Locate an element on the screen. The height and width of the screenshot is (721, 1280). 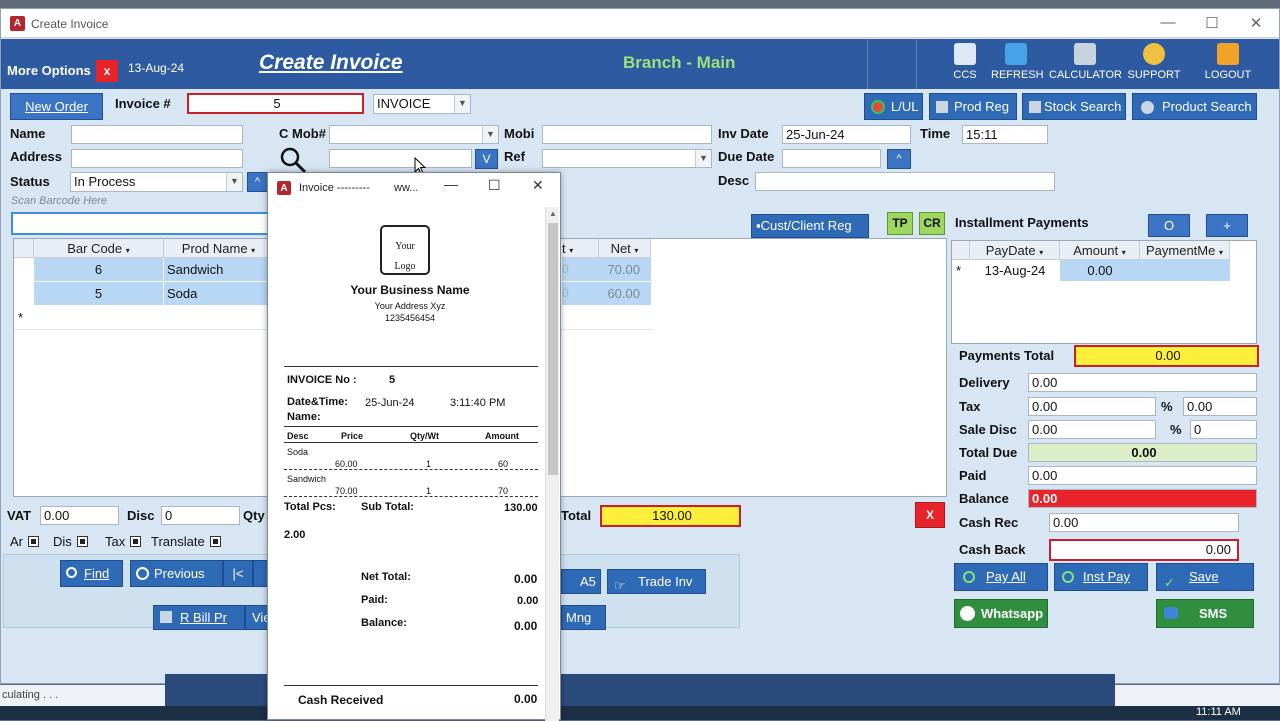
tax-checkbox: Tax is located at coordinates (123, 541).